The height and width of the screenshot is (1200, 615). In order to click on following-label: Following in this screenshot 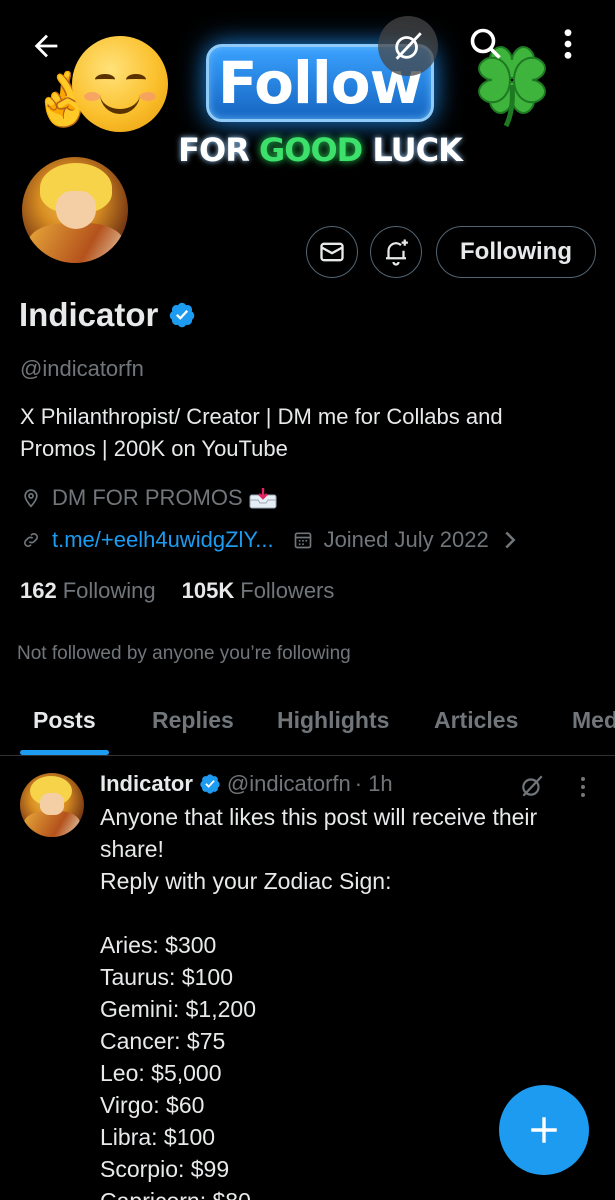, I will do `click(109, 590)`.